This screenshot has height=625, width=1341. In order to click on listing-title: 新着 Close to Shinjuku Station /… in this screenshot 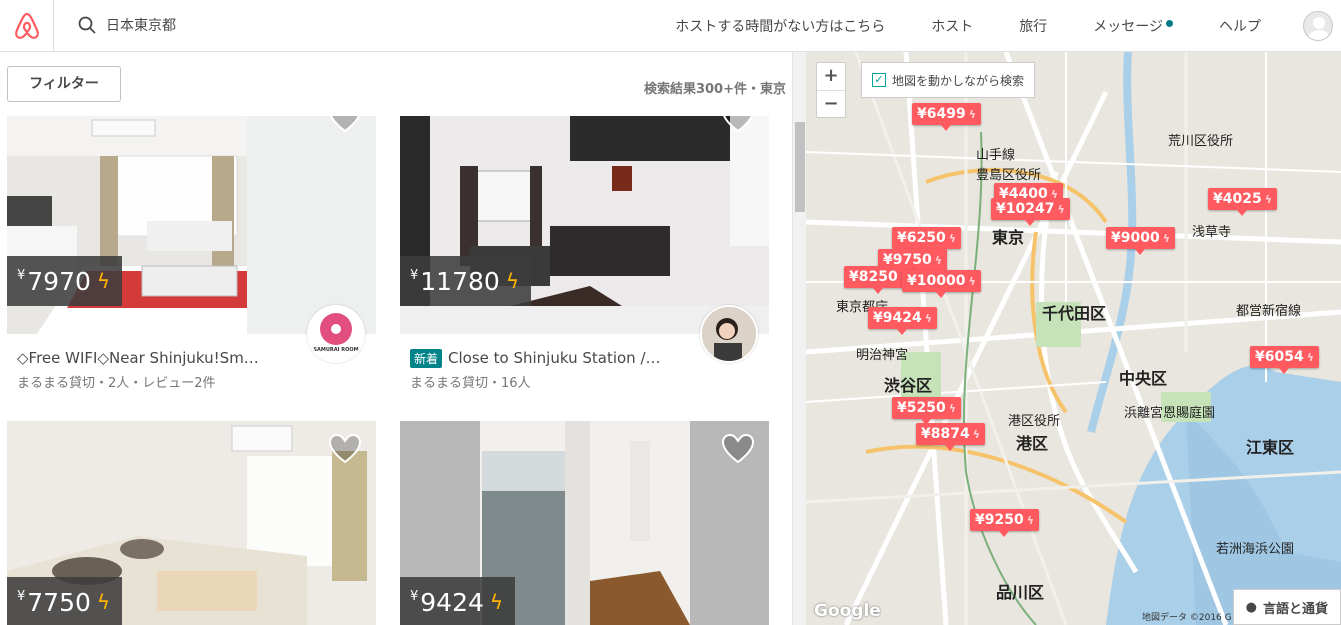, I will do `click(560, 358)`.